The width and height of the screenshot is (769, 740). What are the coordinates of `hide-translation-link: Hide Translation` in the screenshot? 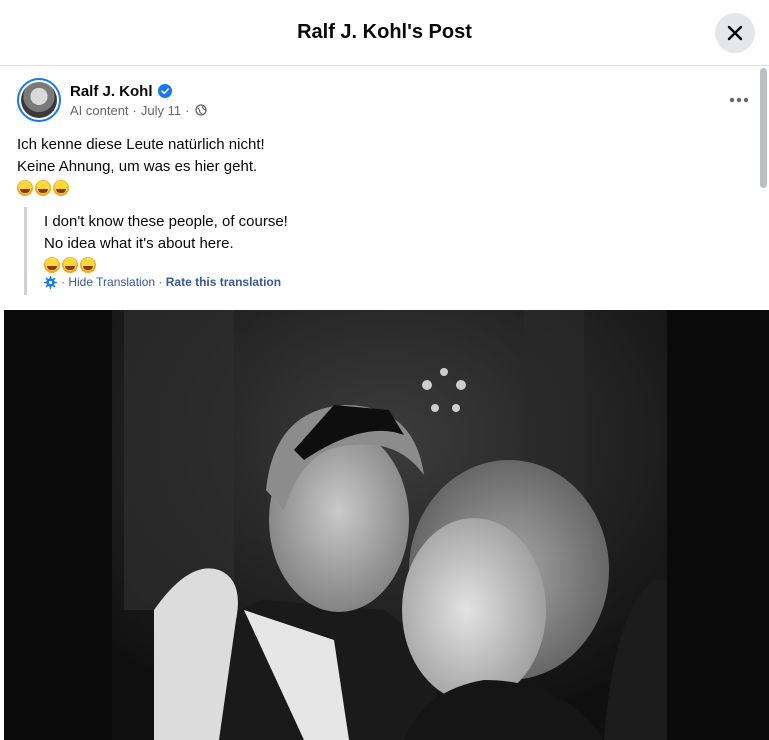 It's located at (111, 282).